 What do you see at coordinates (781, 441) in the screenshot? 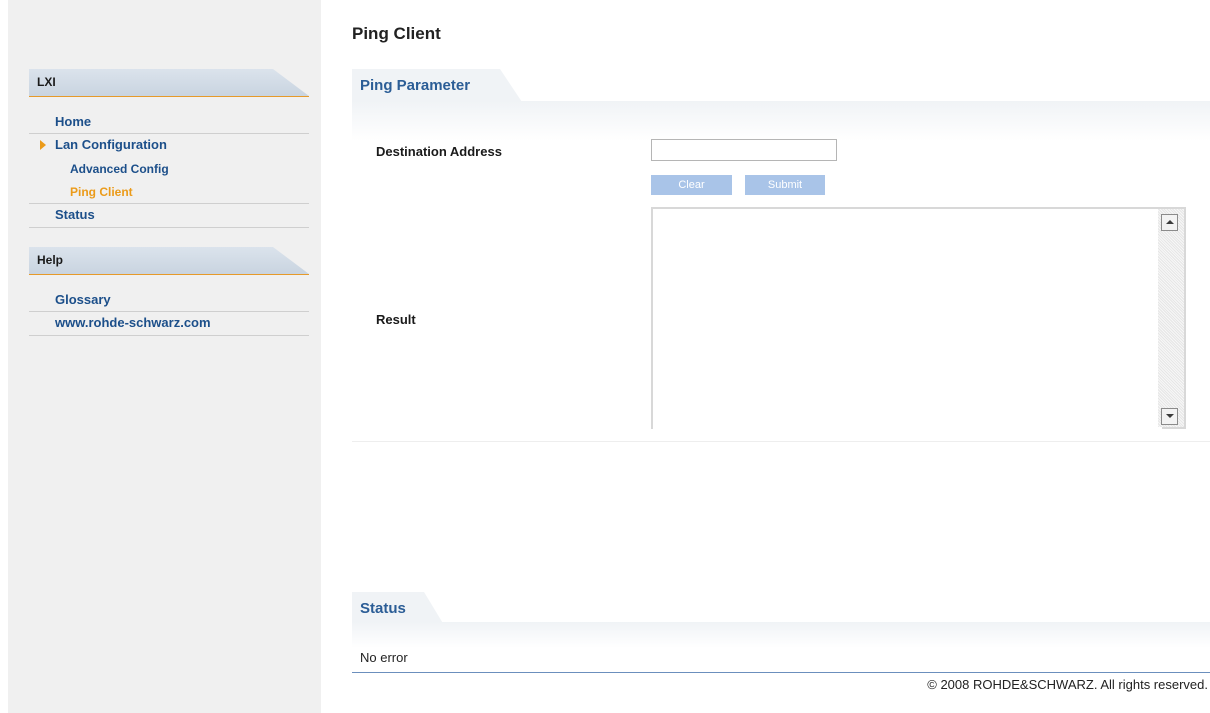
I see `section-divider` at bounding box center [781, 441].